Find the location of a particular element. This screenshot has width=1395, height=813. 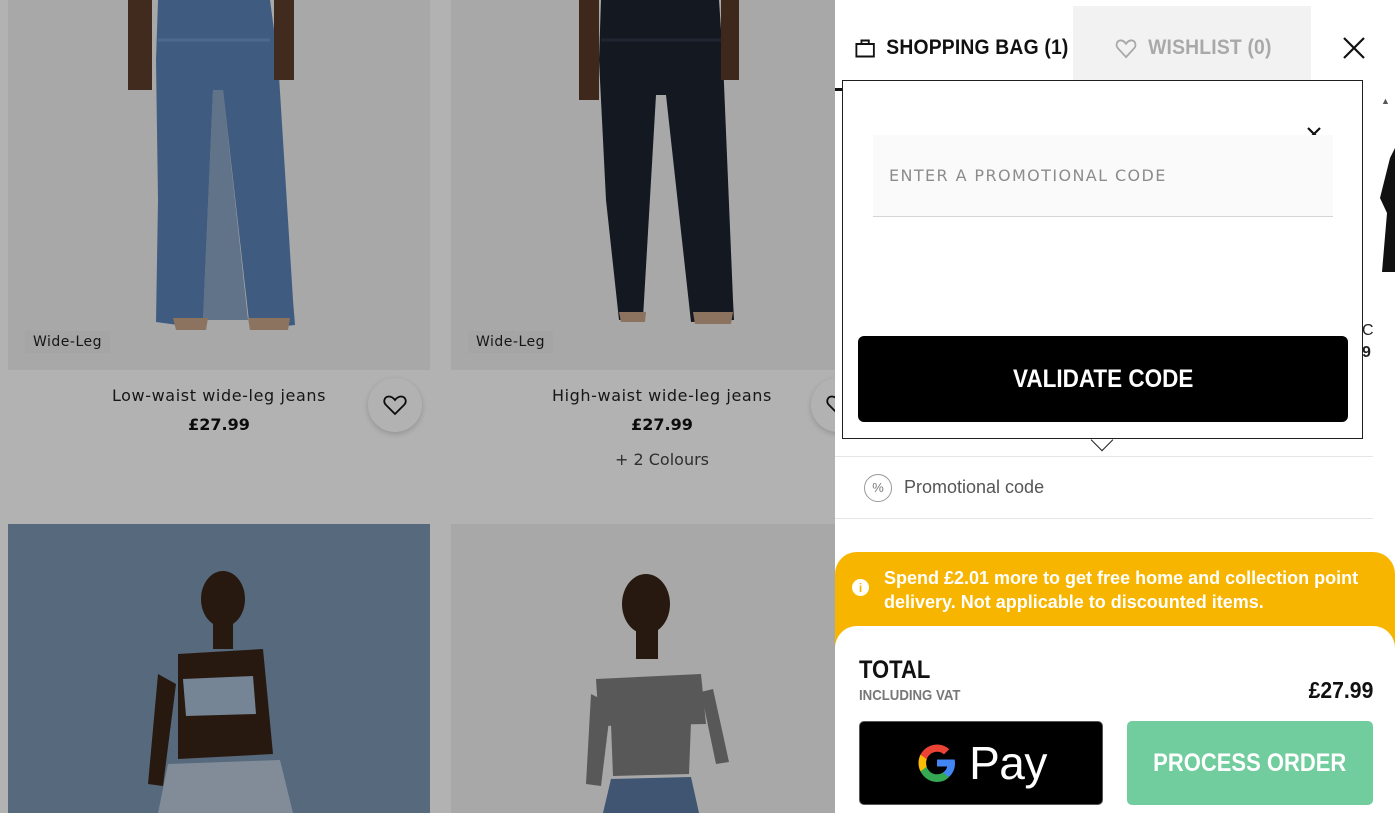

process-order-button: PROCESS ORDER is located at coordinates (1250, 763).